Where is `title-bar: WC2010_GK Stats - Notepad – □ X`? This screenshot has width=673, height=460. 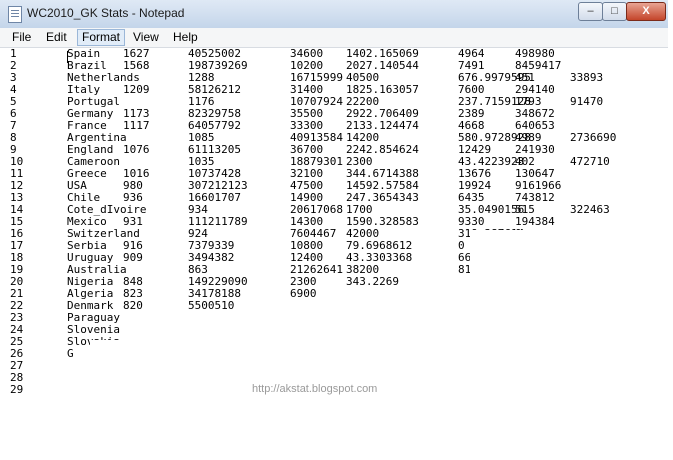
title-bar: WC2010_GK Stats - Notepad – □ X is located at coordinates (334, 14).